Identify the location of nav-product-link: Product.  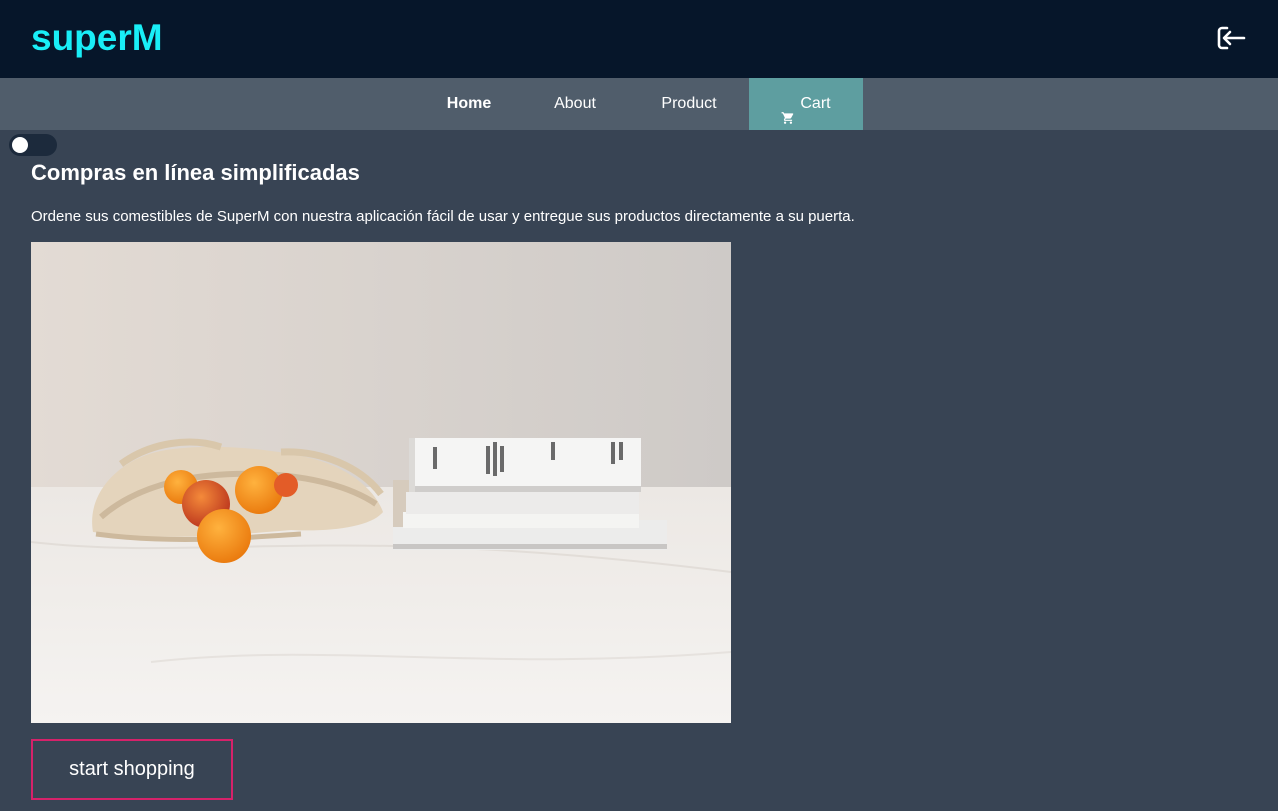
(689, 104).